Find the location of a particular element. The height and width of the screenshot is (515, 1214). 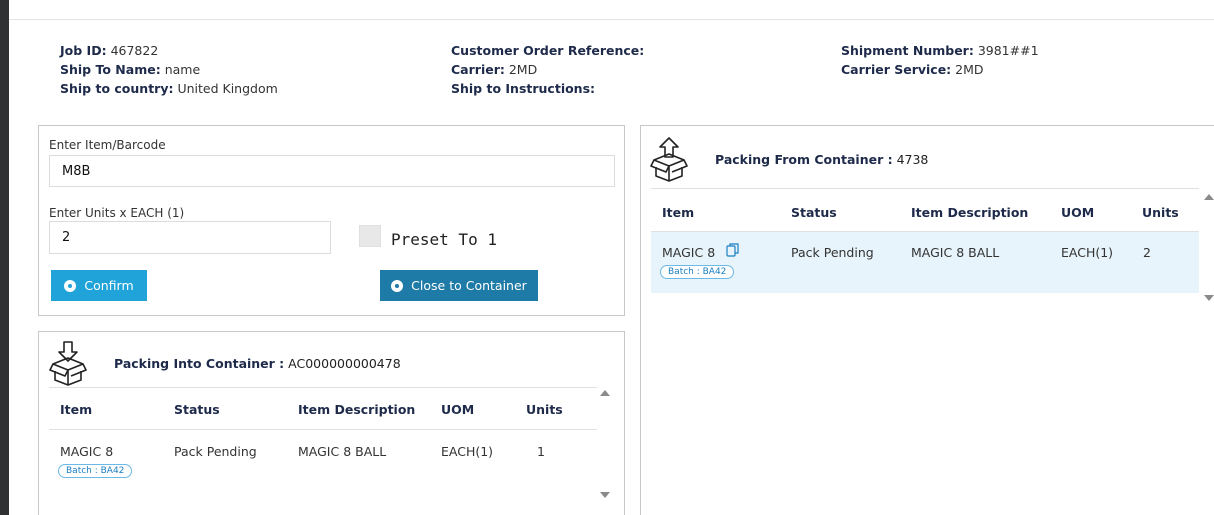

preset-checkbox is located at coordinates (370, 236).